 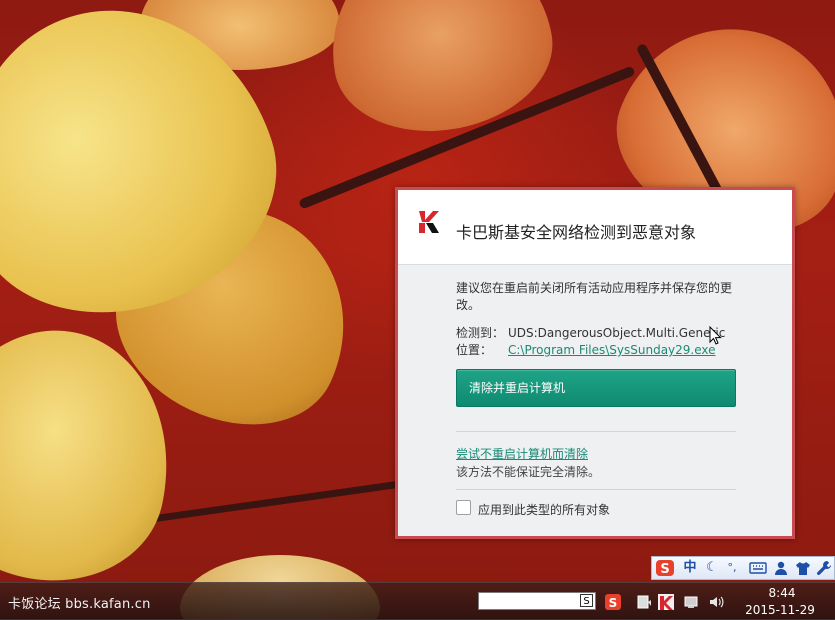 I want to click on user-icon, so click(x=781, y=568).